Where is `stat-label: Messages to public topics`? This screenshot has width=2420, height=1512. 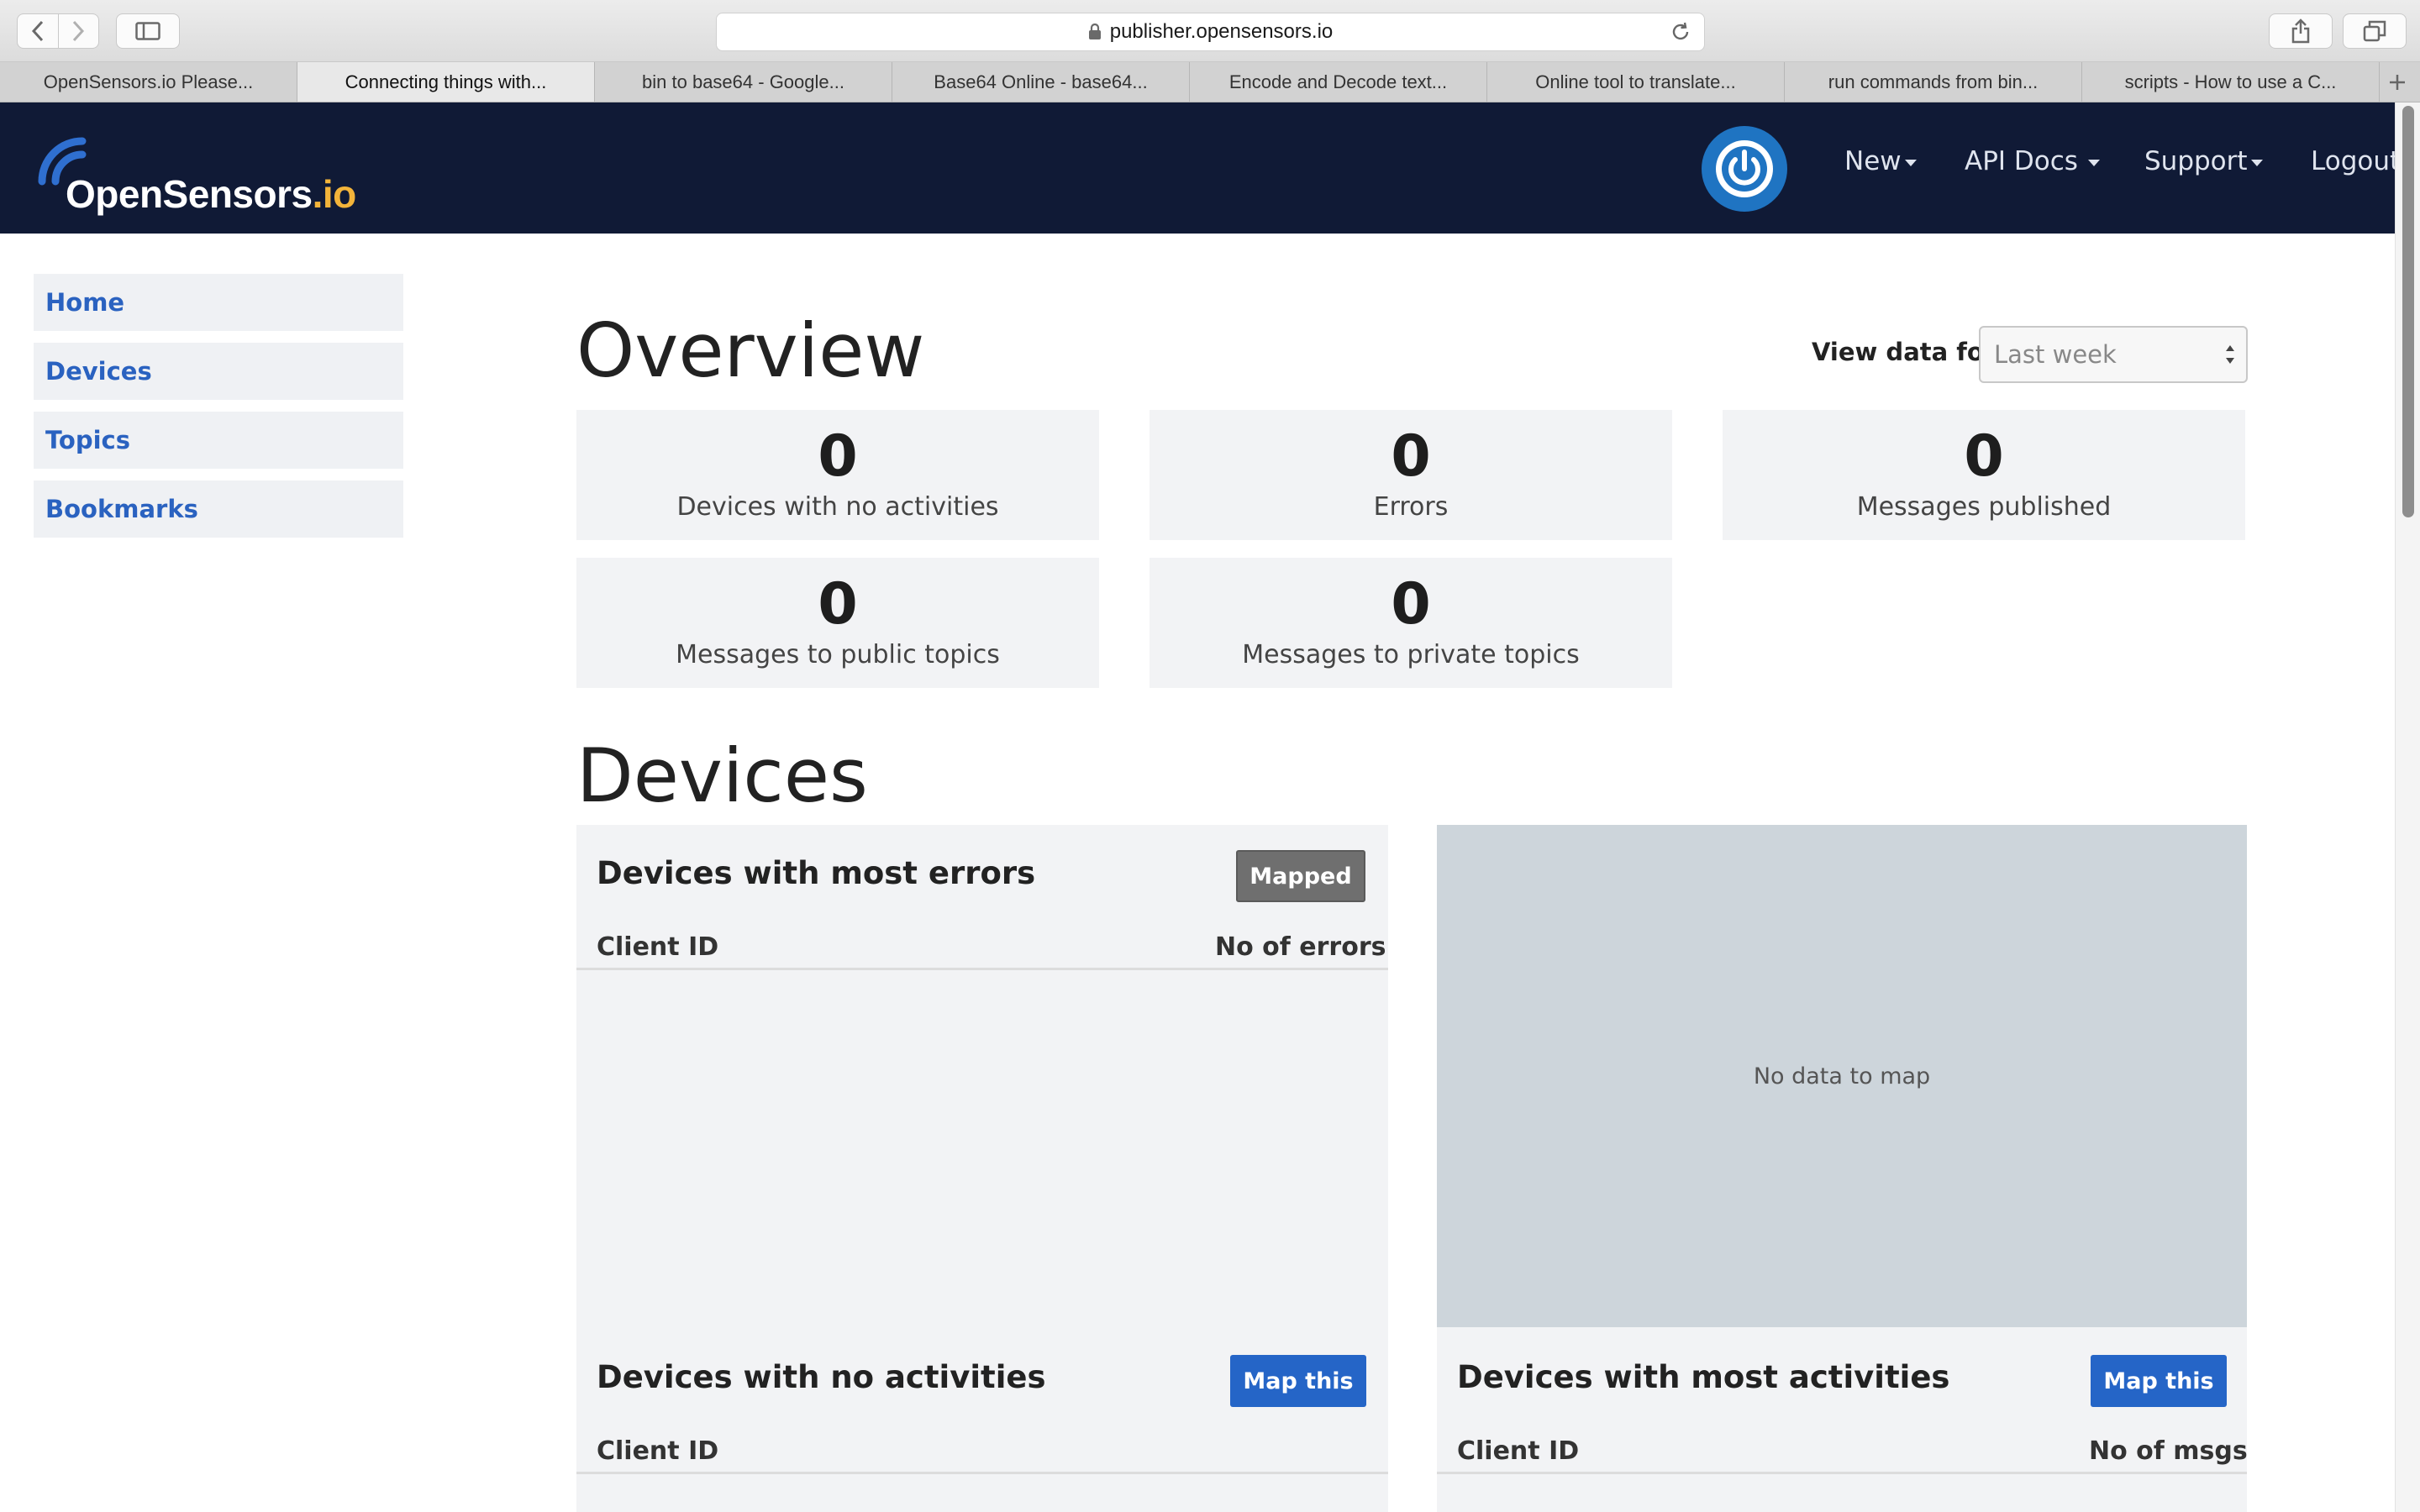
stat-label: Messages to public topics is located at coordinates (838, 654).